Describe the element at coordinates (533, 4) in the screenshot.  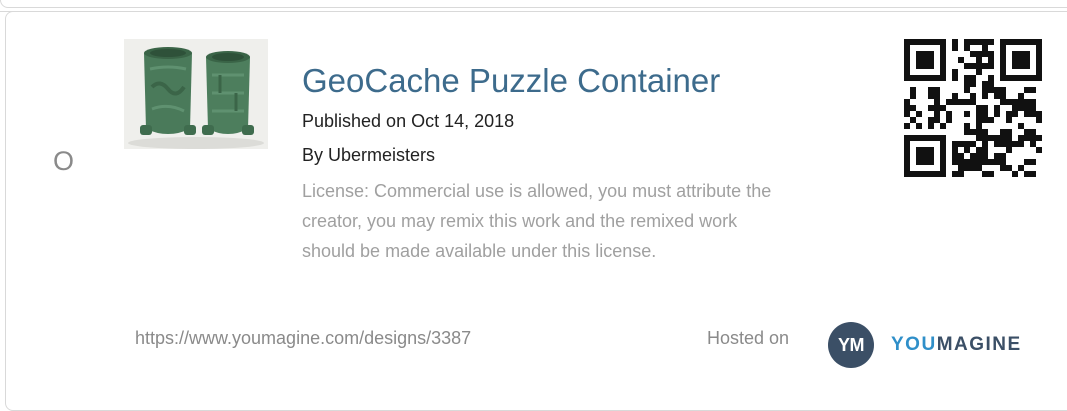
I see `previous-card-edge` at that location.